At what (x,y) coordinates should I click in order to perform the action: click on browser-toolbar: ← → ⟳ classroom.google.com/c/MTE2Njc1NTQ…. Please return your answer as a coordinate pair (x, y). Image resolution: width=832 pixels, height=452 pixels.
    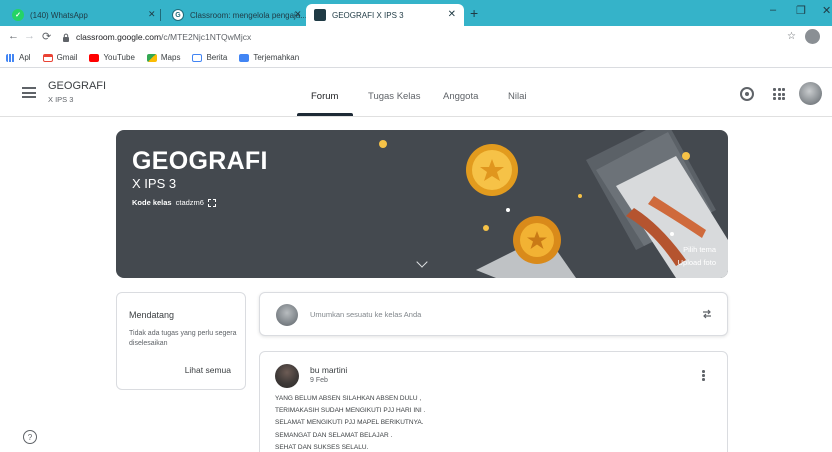
    Looking at the image, I should click on (416, 37).